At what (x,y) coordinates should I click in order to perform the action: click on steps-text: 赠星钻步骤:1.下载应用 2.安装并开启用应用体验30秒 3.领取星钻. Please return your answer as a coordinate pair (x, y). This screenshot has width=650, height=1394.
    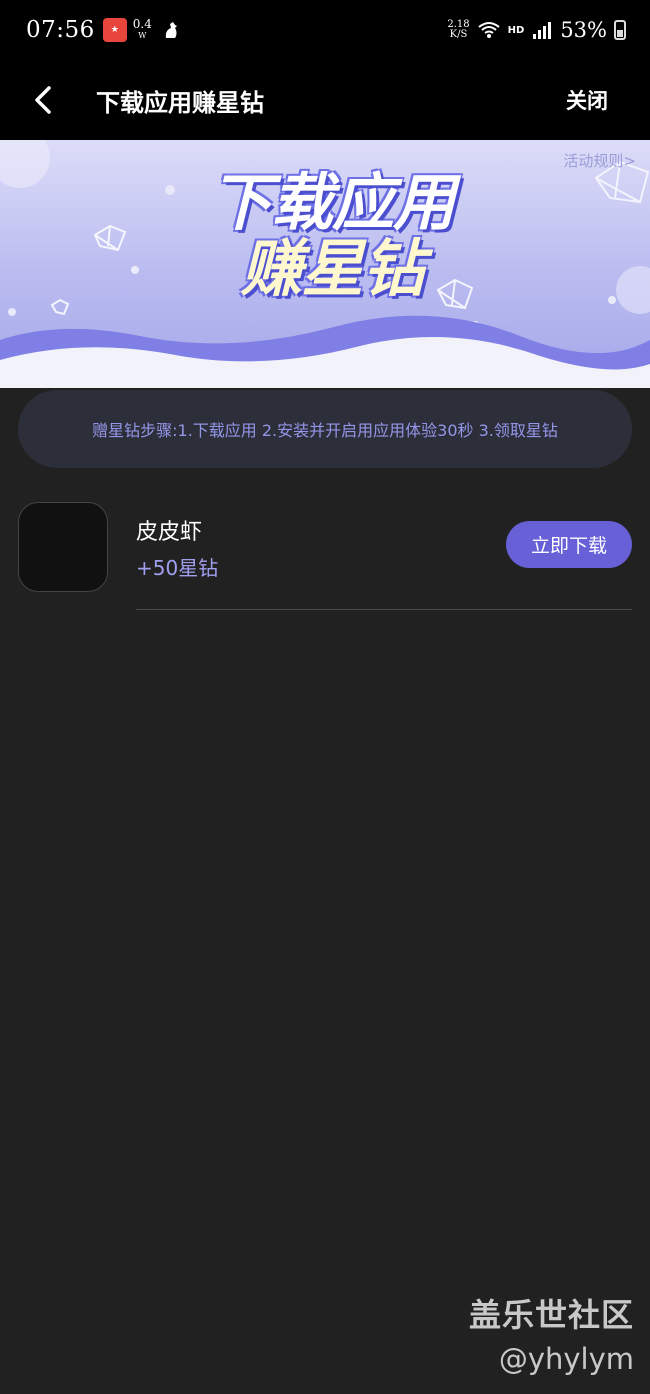
    Looking at the image, I should click on (325, 430).